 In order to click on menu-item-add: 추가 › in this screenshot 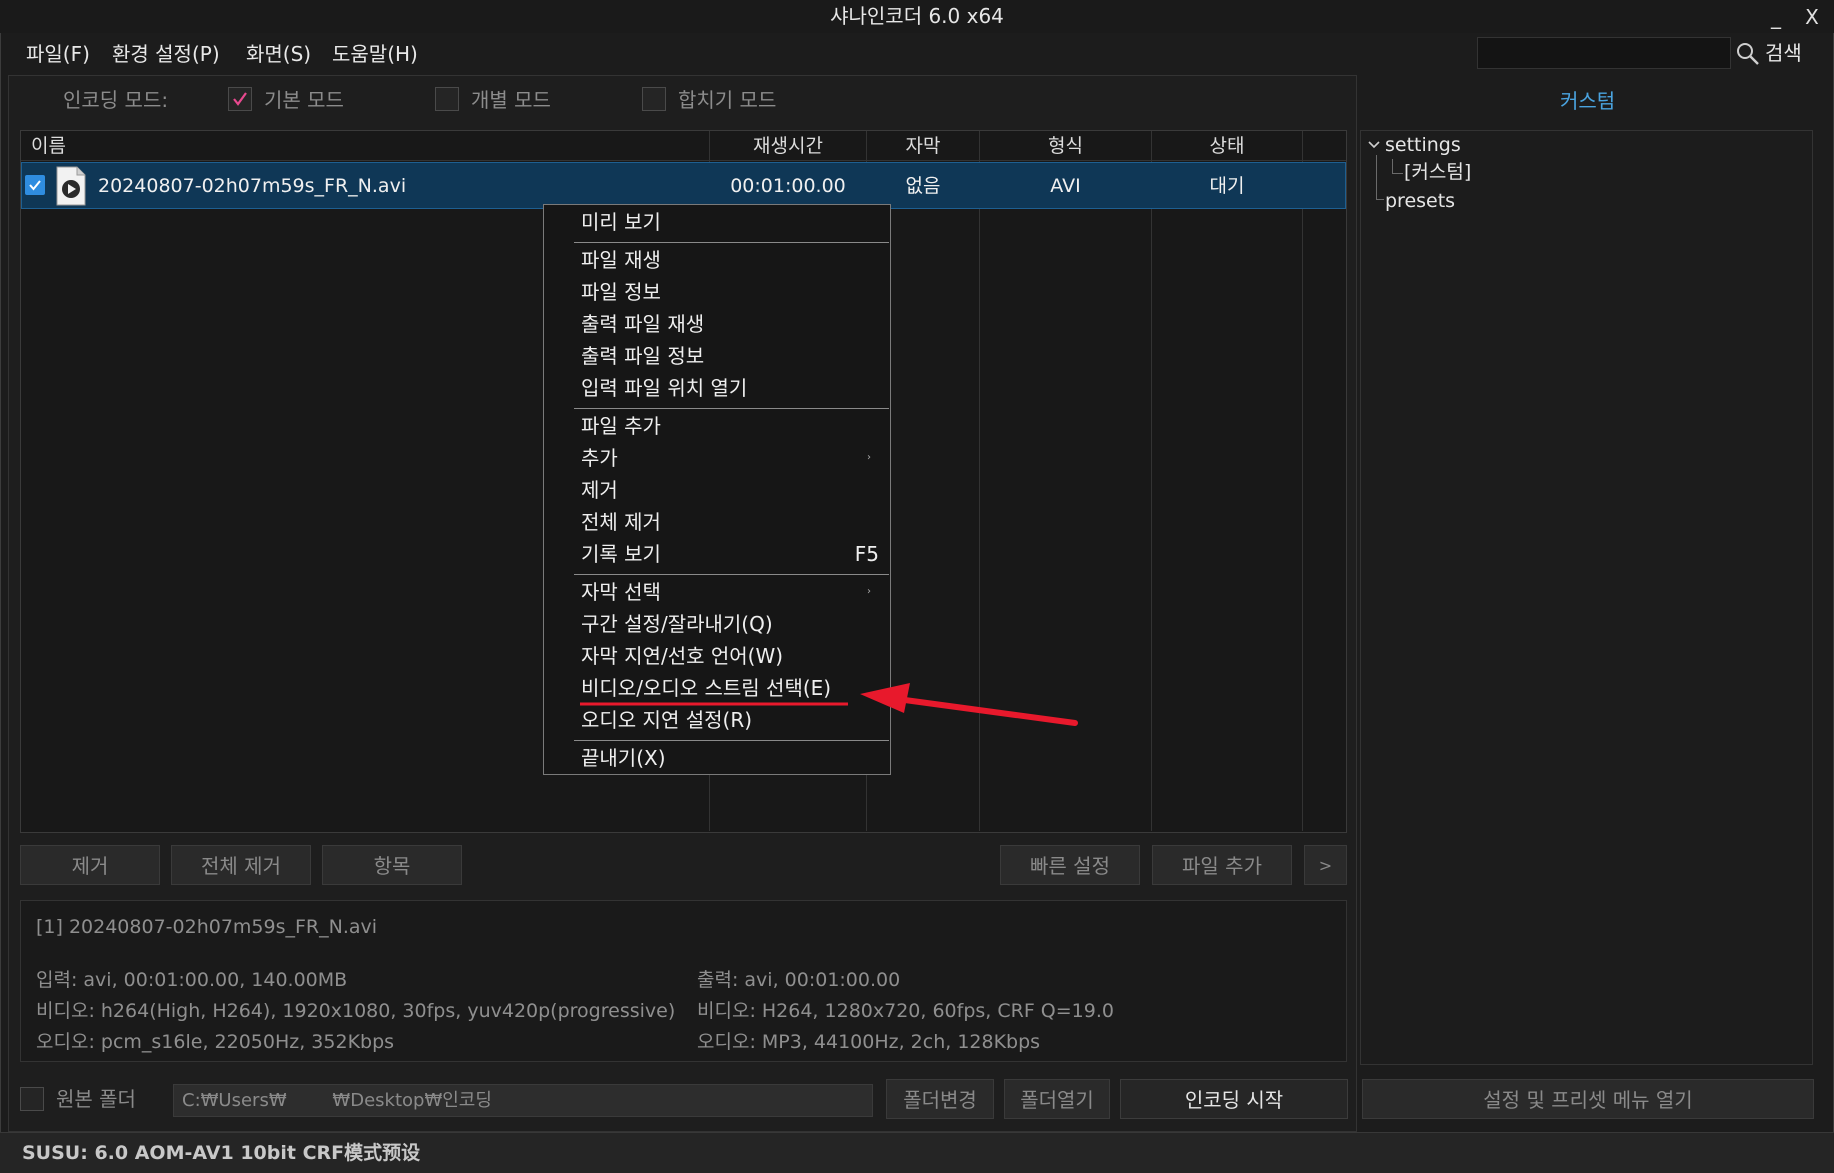, I will do `click(731, 458)`.